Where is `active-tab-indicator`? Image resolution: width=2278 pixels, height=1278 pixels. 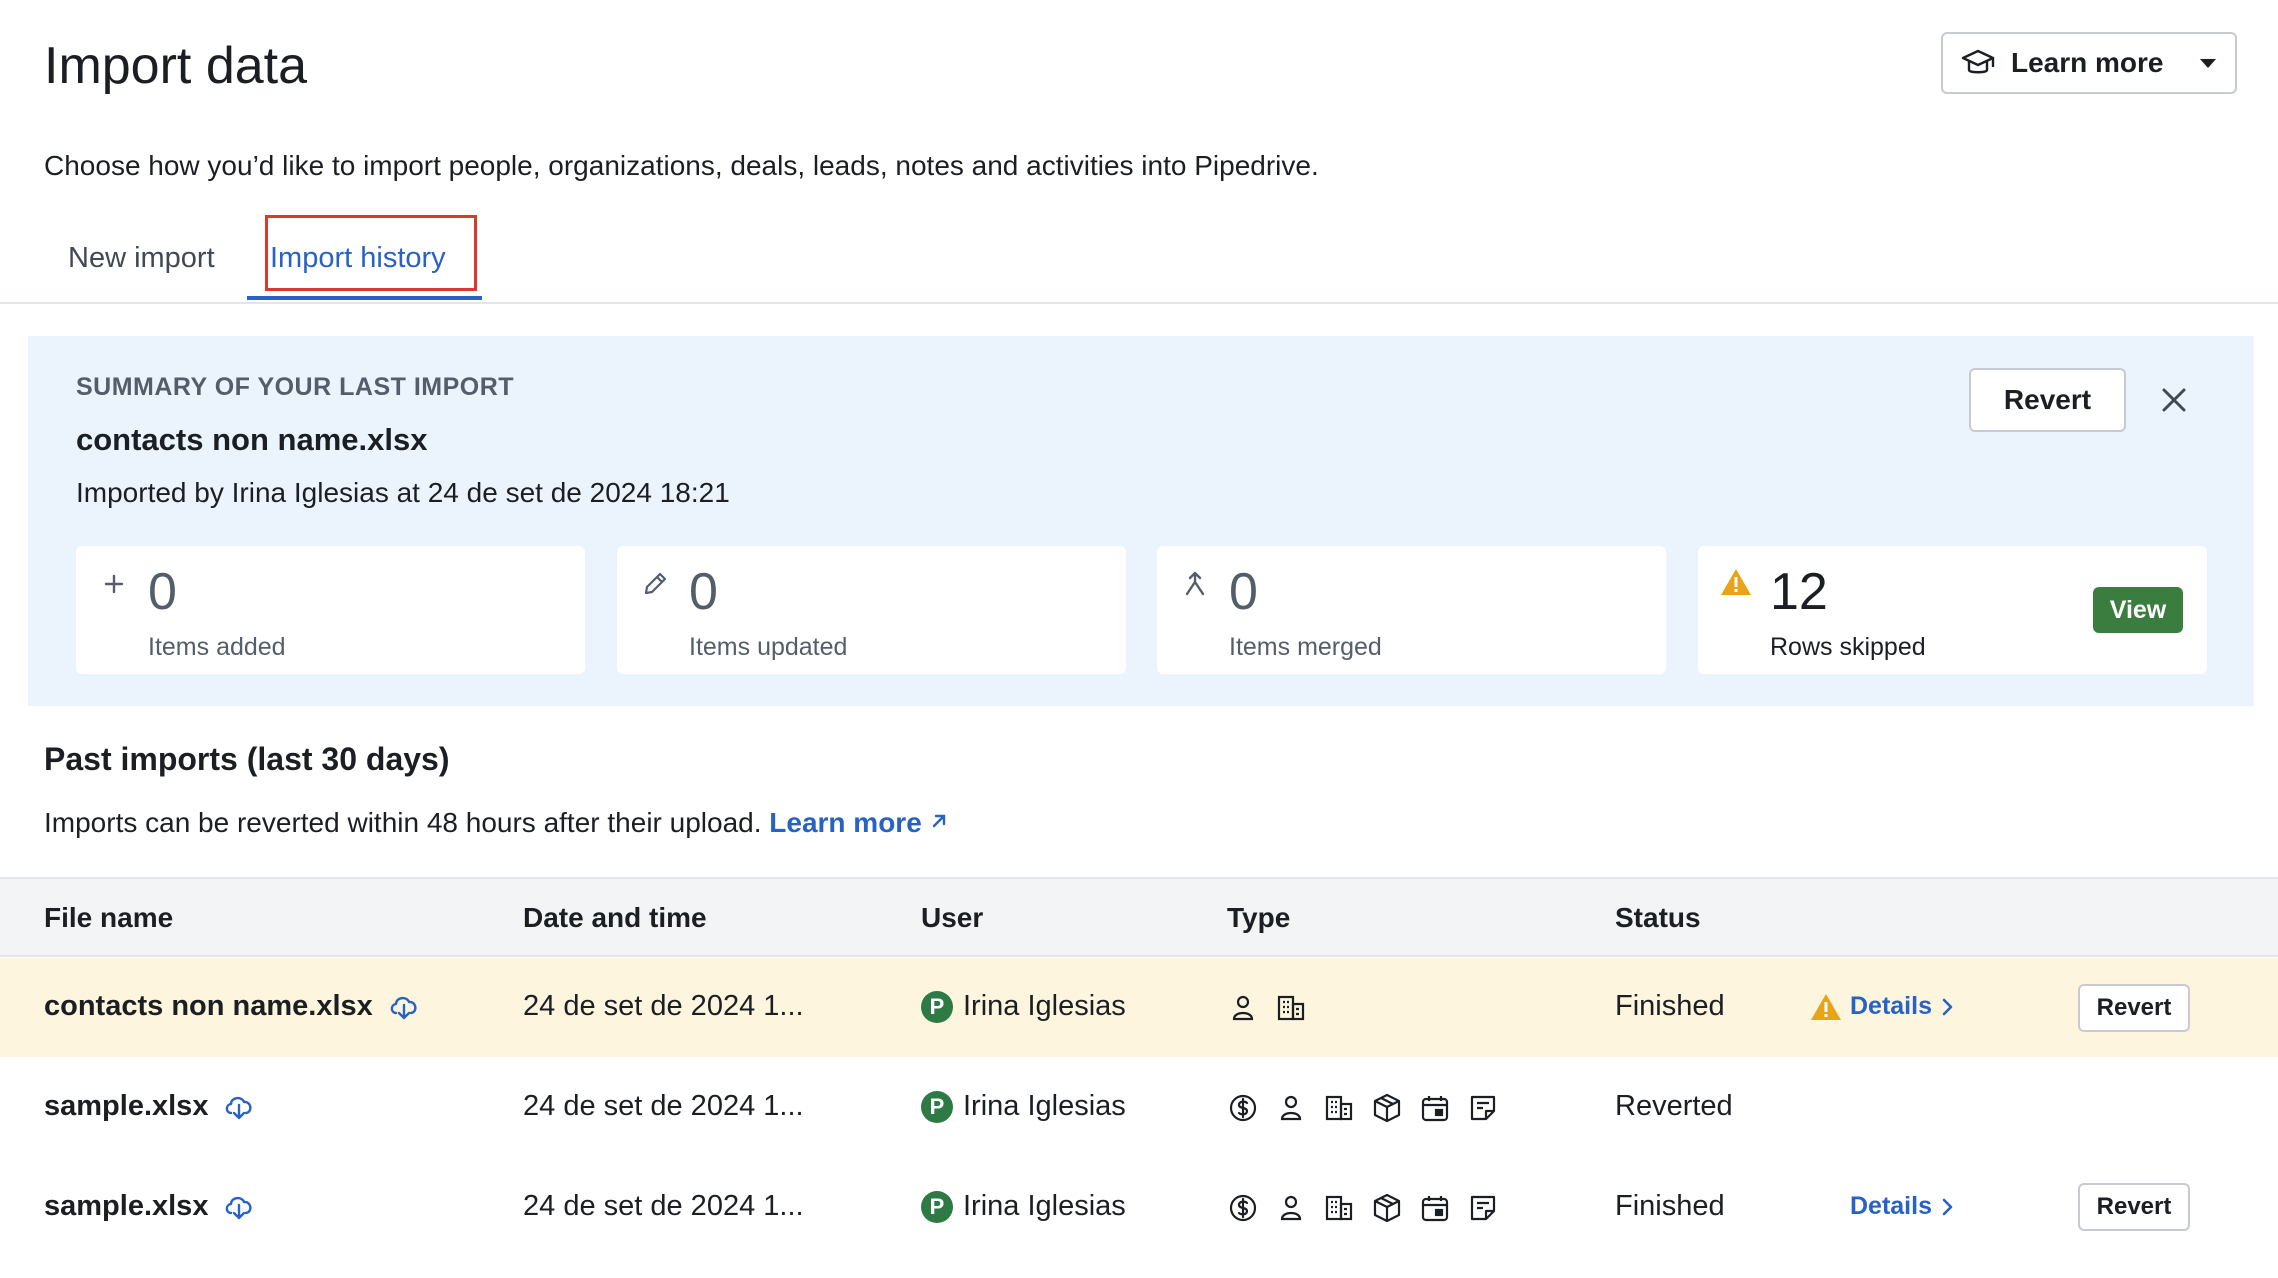 active-tab-indicator is located at coordinates (364, 298).